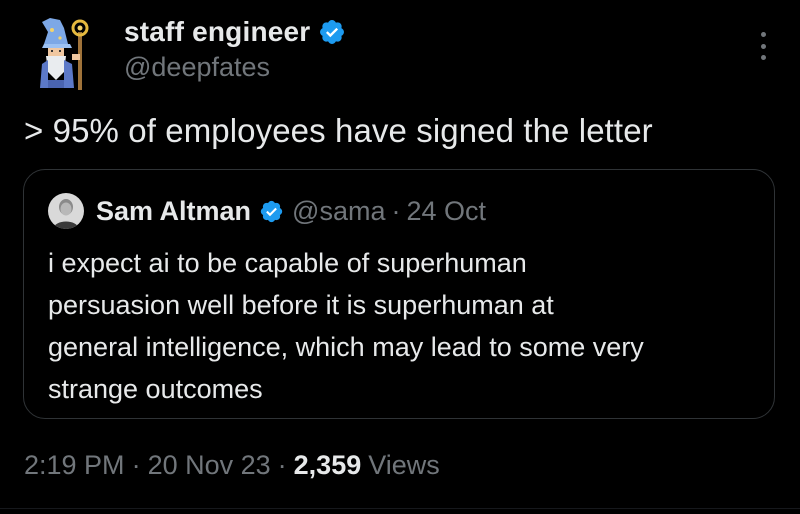  I want to click on author-avatar, so click(66, 53).